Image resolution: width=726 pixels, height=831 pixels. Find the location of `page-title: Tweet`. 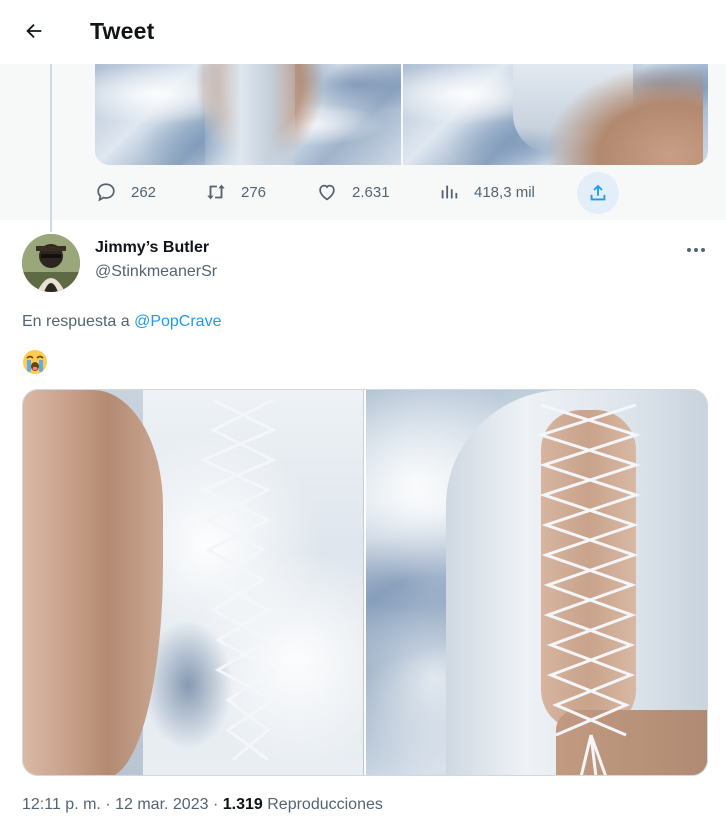

page-title: Tweet is located at coordinates (122, 31).